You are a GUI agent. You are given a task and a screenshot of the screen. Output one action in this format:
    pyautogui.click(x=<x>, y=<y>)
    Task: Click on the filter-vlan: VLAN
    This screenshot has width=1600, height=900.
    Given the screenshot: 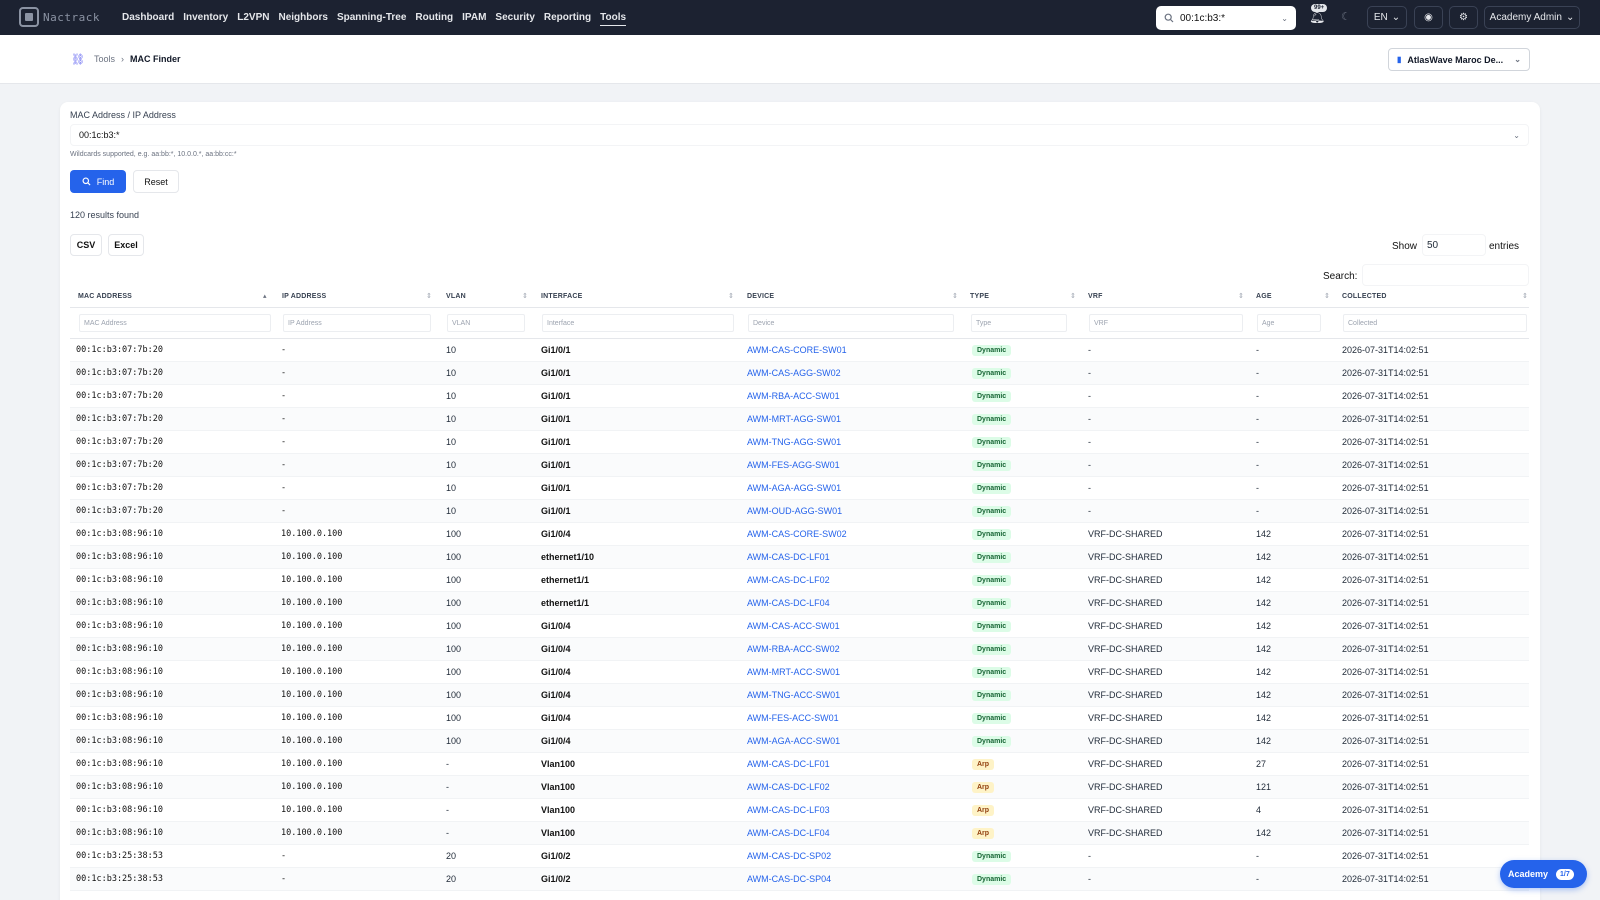 What is the action you would take?
    pyautogui.click(x=486, y=323)
    